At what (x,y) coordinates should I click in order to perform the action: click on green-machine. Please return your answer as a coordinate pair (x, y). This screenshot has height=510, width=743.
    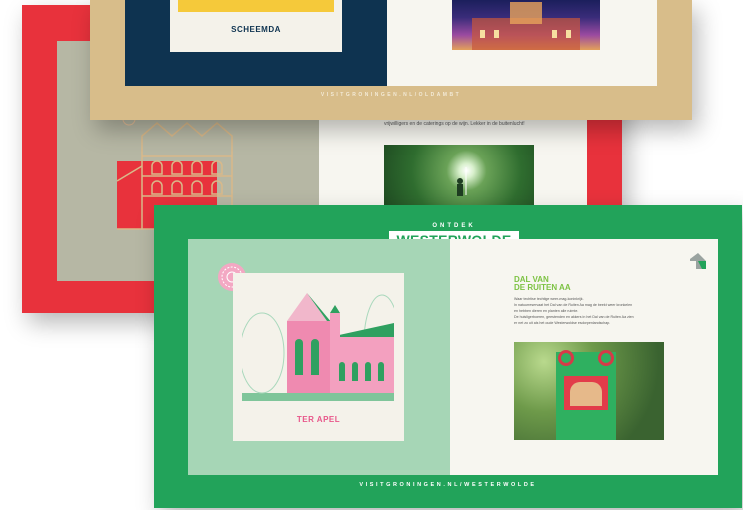
    Looking at the image, I should click on (586, 395).